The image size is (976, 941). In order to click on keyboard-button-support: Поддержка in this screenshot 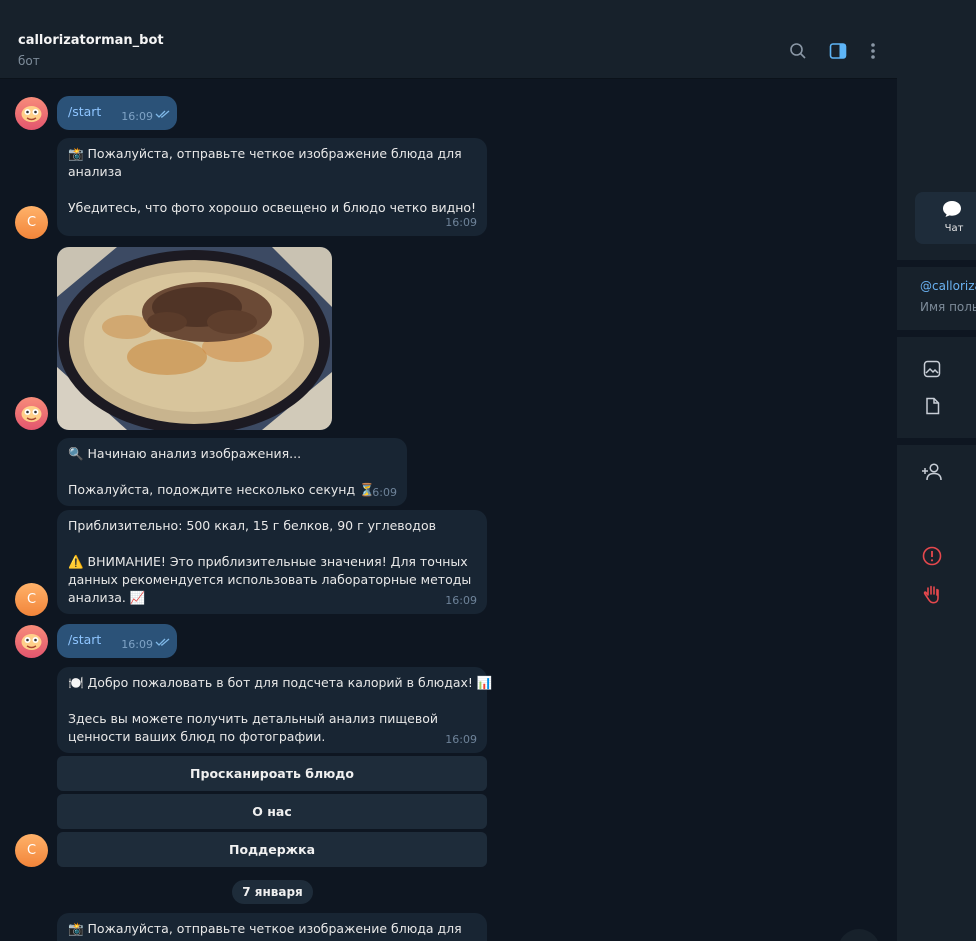, I will do `click(272, 849)`.